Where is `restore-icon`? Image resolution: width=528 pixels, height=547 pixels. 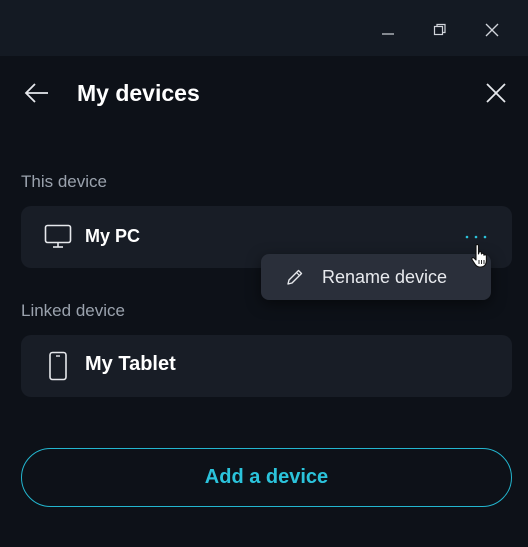 restore-icon is located at coordinates (439, 29).